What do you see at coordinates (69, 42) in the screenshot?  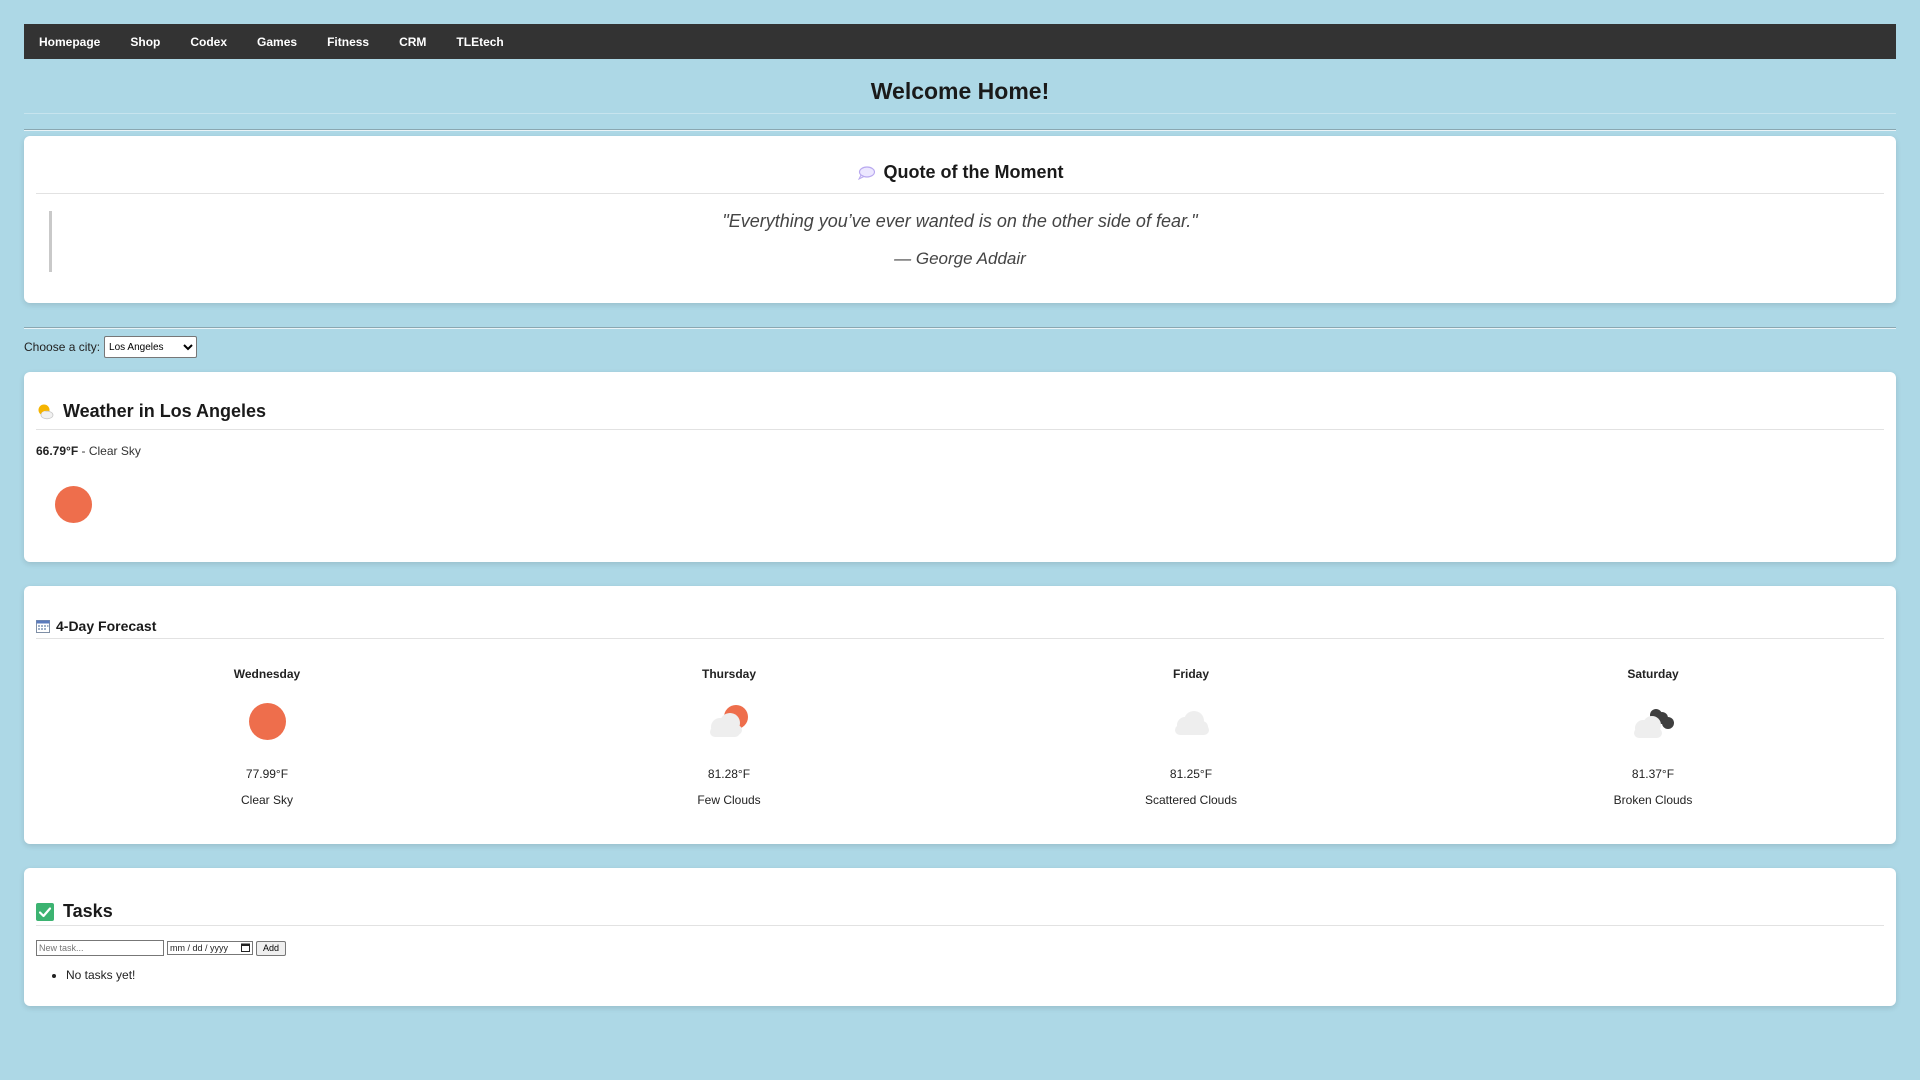 I see `nav-homepage: Homepage` at bounding box center [69, 42].